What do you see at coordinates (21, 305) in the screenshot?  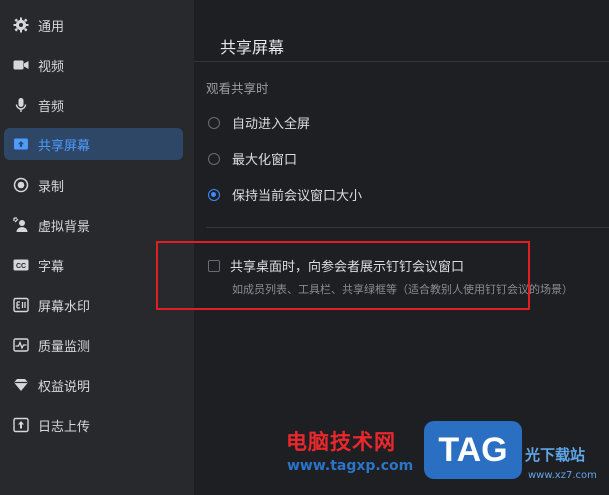 I see `watermark-icon` at bounding box center [21, 305].